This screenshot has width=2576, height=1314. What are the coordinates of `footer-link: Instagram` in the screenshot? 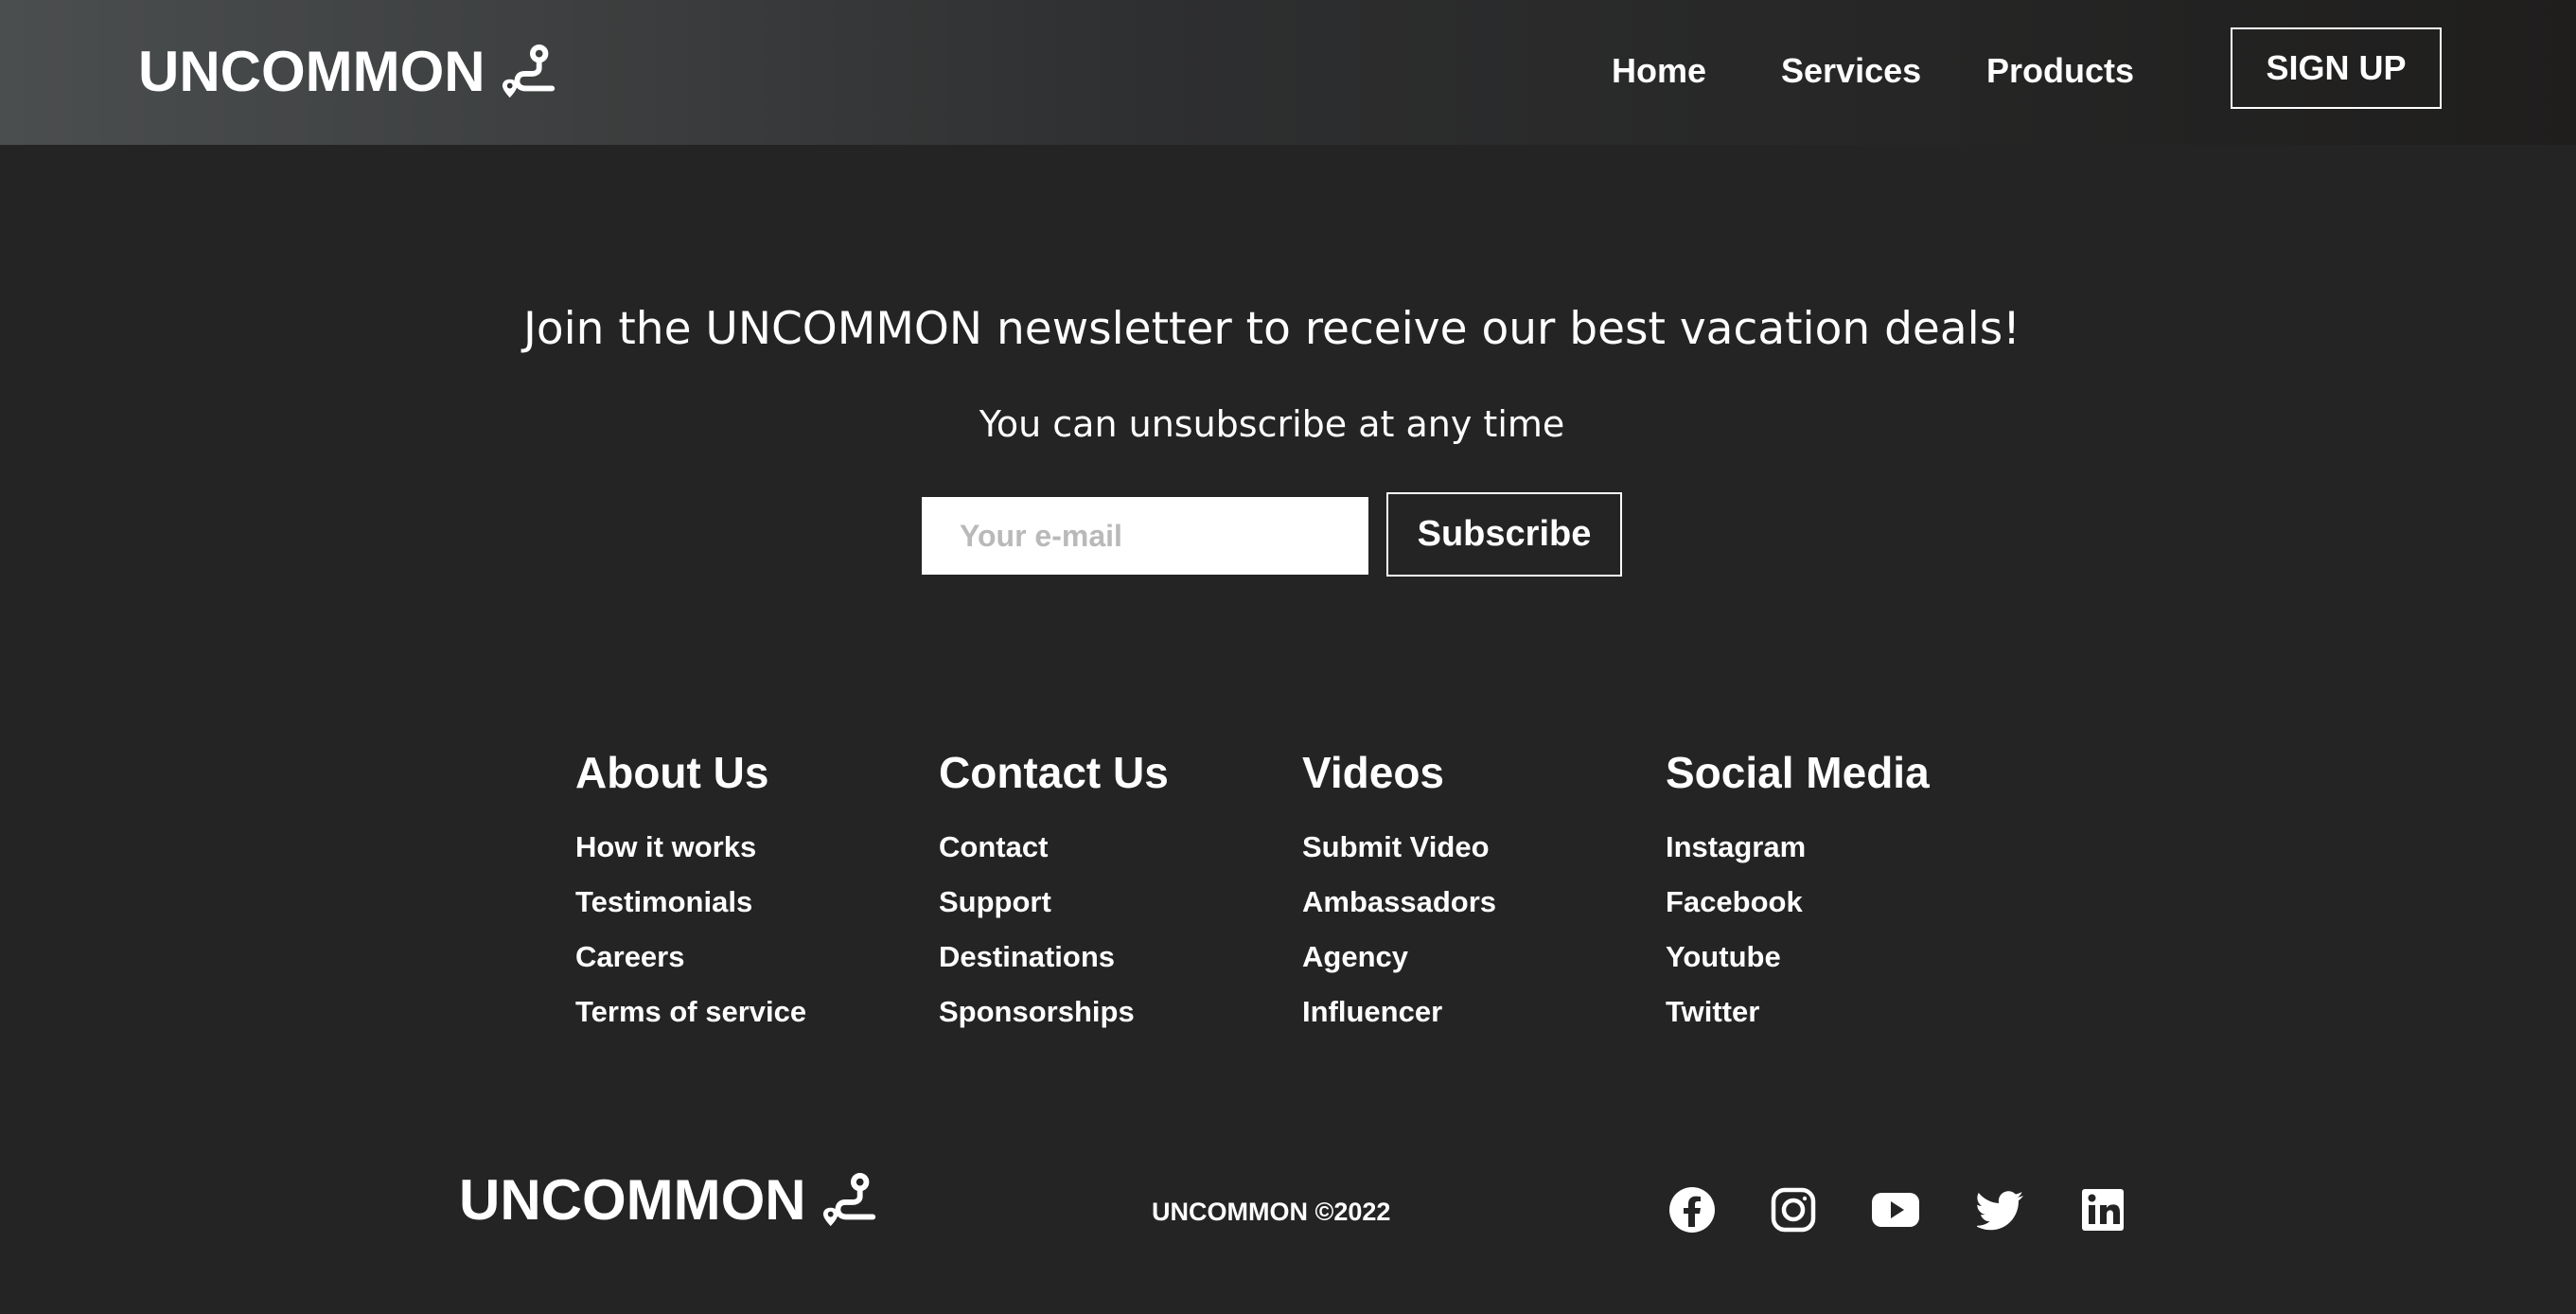 It's located at (1798, 847).